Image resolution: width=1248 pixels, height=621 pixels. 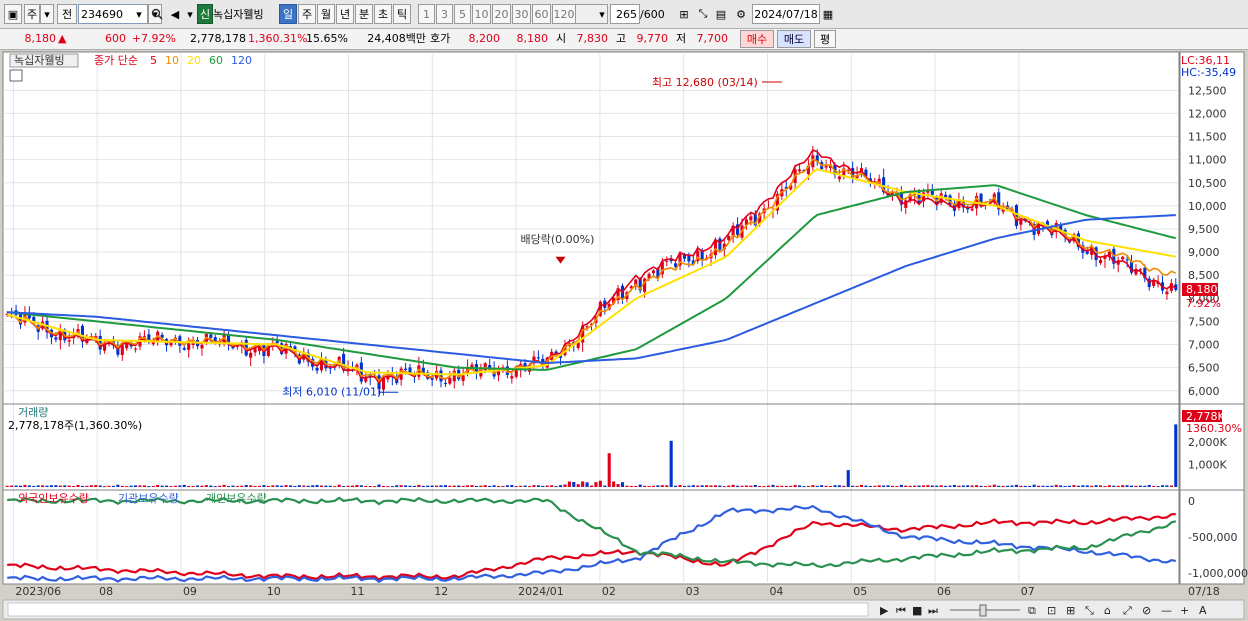 I want to click on sell-button: 매도, so click(x=794, y=39).